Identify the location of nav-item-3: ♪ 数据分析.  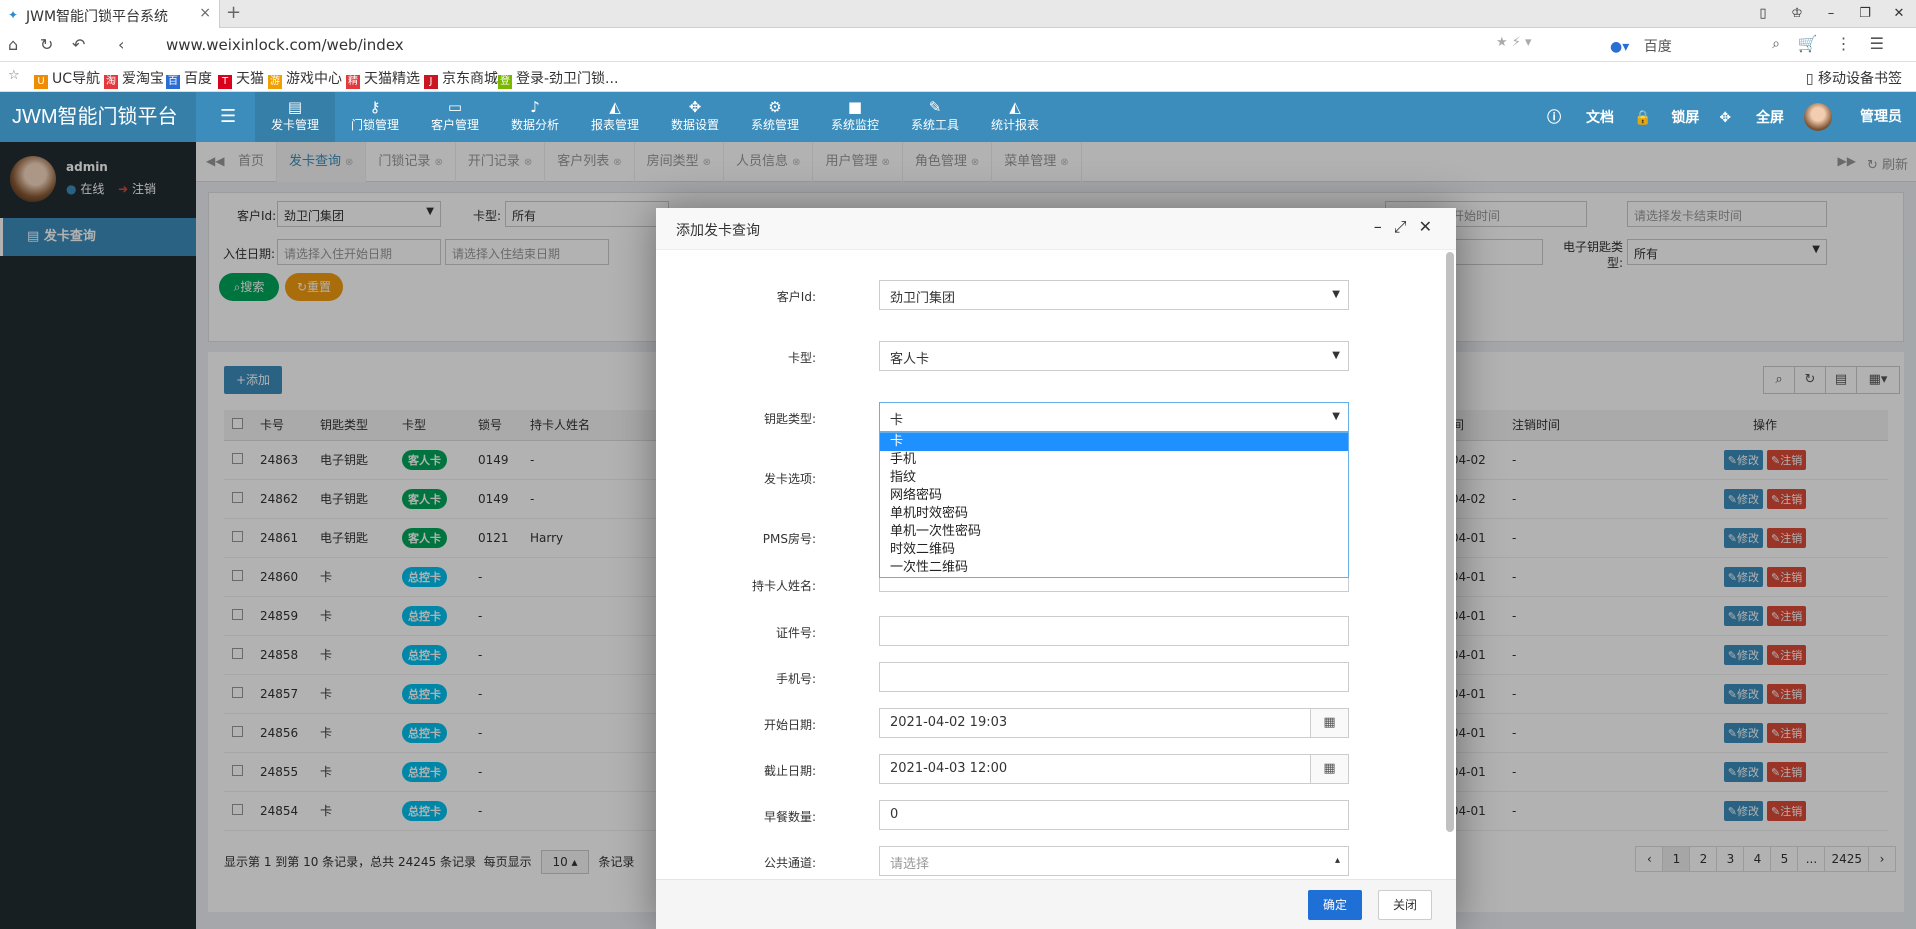
(535, 117).